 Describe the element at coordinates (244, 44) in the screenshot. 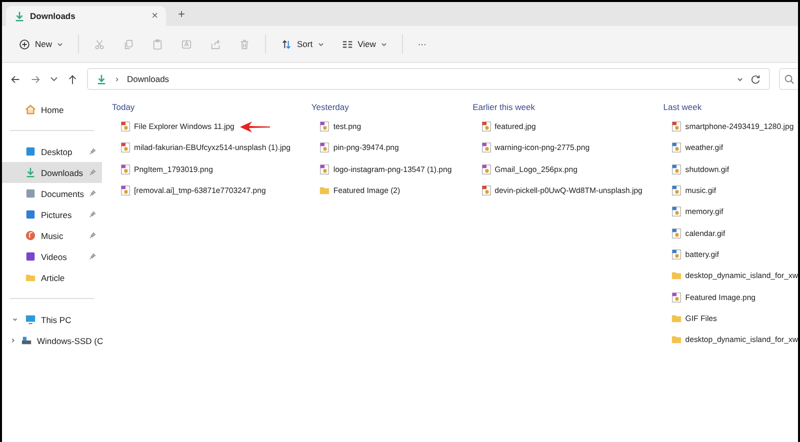

I see `trash-icon` at that location.